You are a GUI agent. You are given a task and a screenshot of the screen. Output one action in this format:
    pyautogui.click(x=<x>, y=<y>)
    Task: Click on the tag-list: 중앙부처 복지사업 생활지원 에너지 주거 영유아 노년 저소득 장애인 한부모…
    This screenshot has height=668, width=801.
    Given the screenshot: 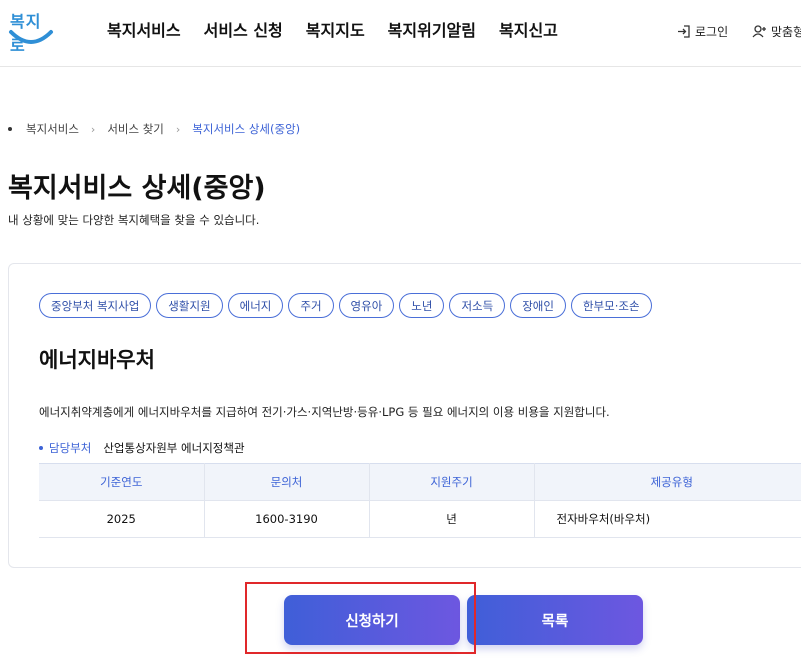 What is the action you would take?
    pyautogui.click(x=345, y=305)
    